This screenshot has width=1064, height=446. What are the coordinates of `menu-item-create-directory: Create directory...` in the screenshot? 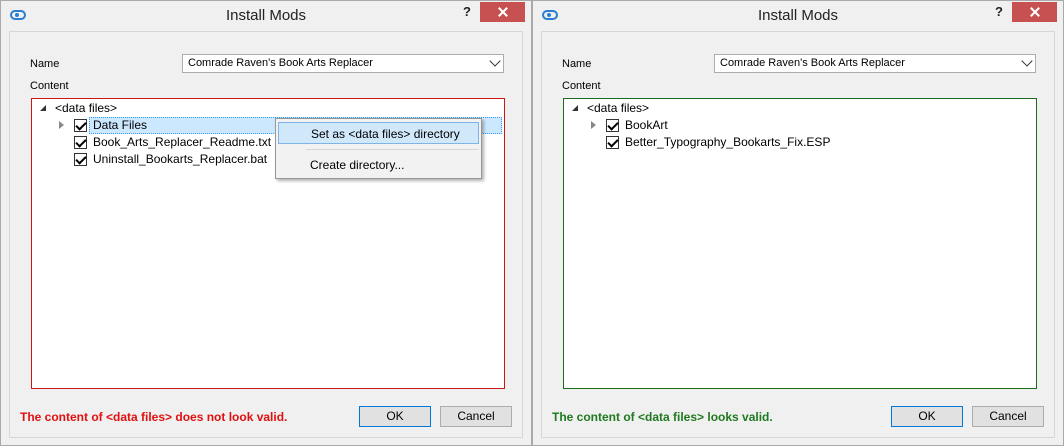 It's located at (378, 165).